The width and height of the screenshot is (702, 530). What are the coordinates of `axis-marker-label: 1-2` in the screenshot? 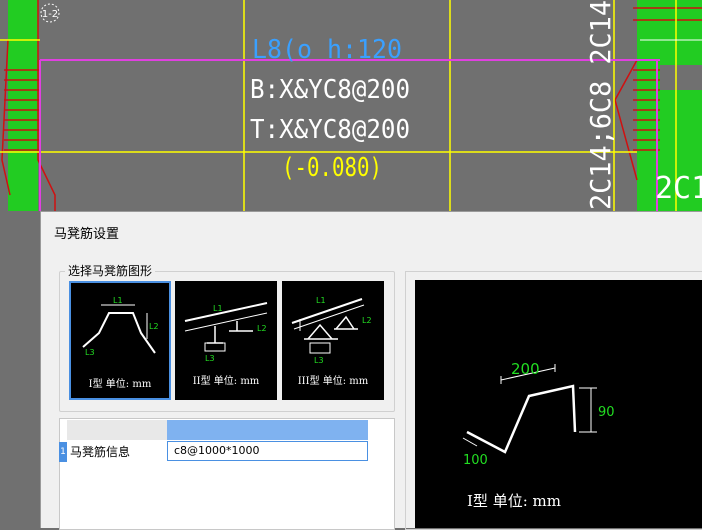 It's located at (50, 14).